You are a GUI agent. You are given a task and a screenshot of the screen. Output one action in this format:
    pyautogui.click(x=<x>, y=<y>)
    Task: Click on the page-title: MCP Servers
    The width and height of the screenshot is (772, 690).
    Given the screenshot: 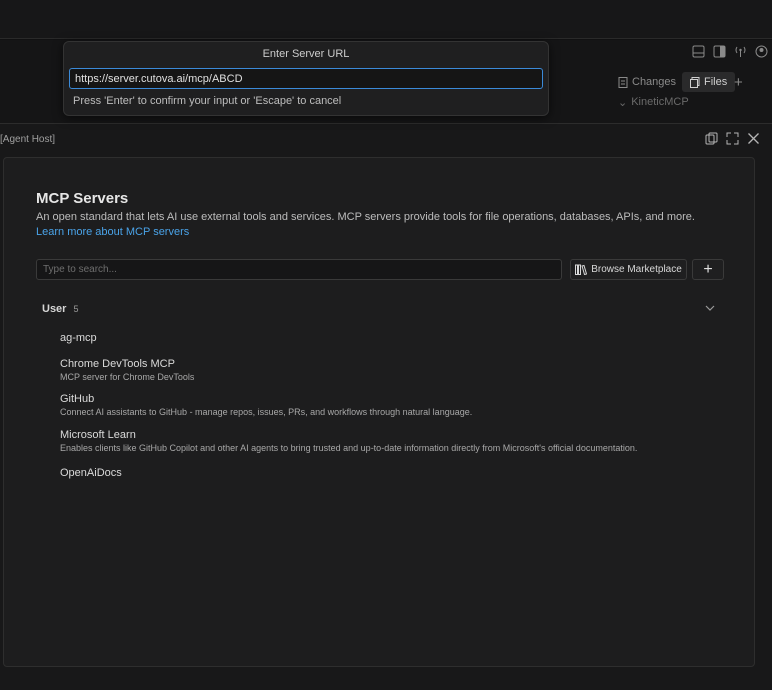 What is the action you would take?
    pyautogui.click(x=82, y=198)
    